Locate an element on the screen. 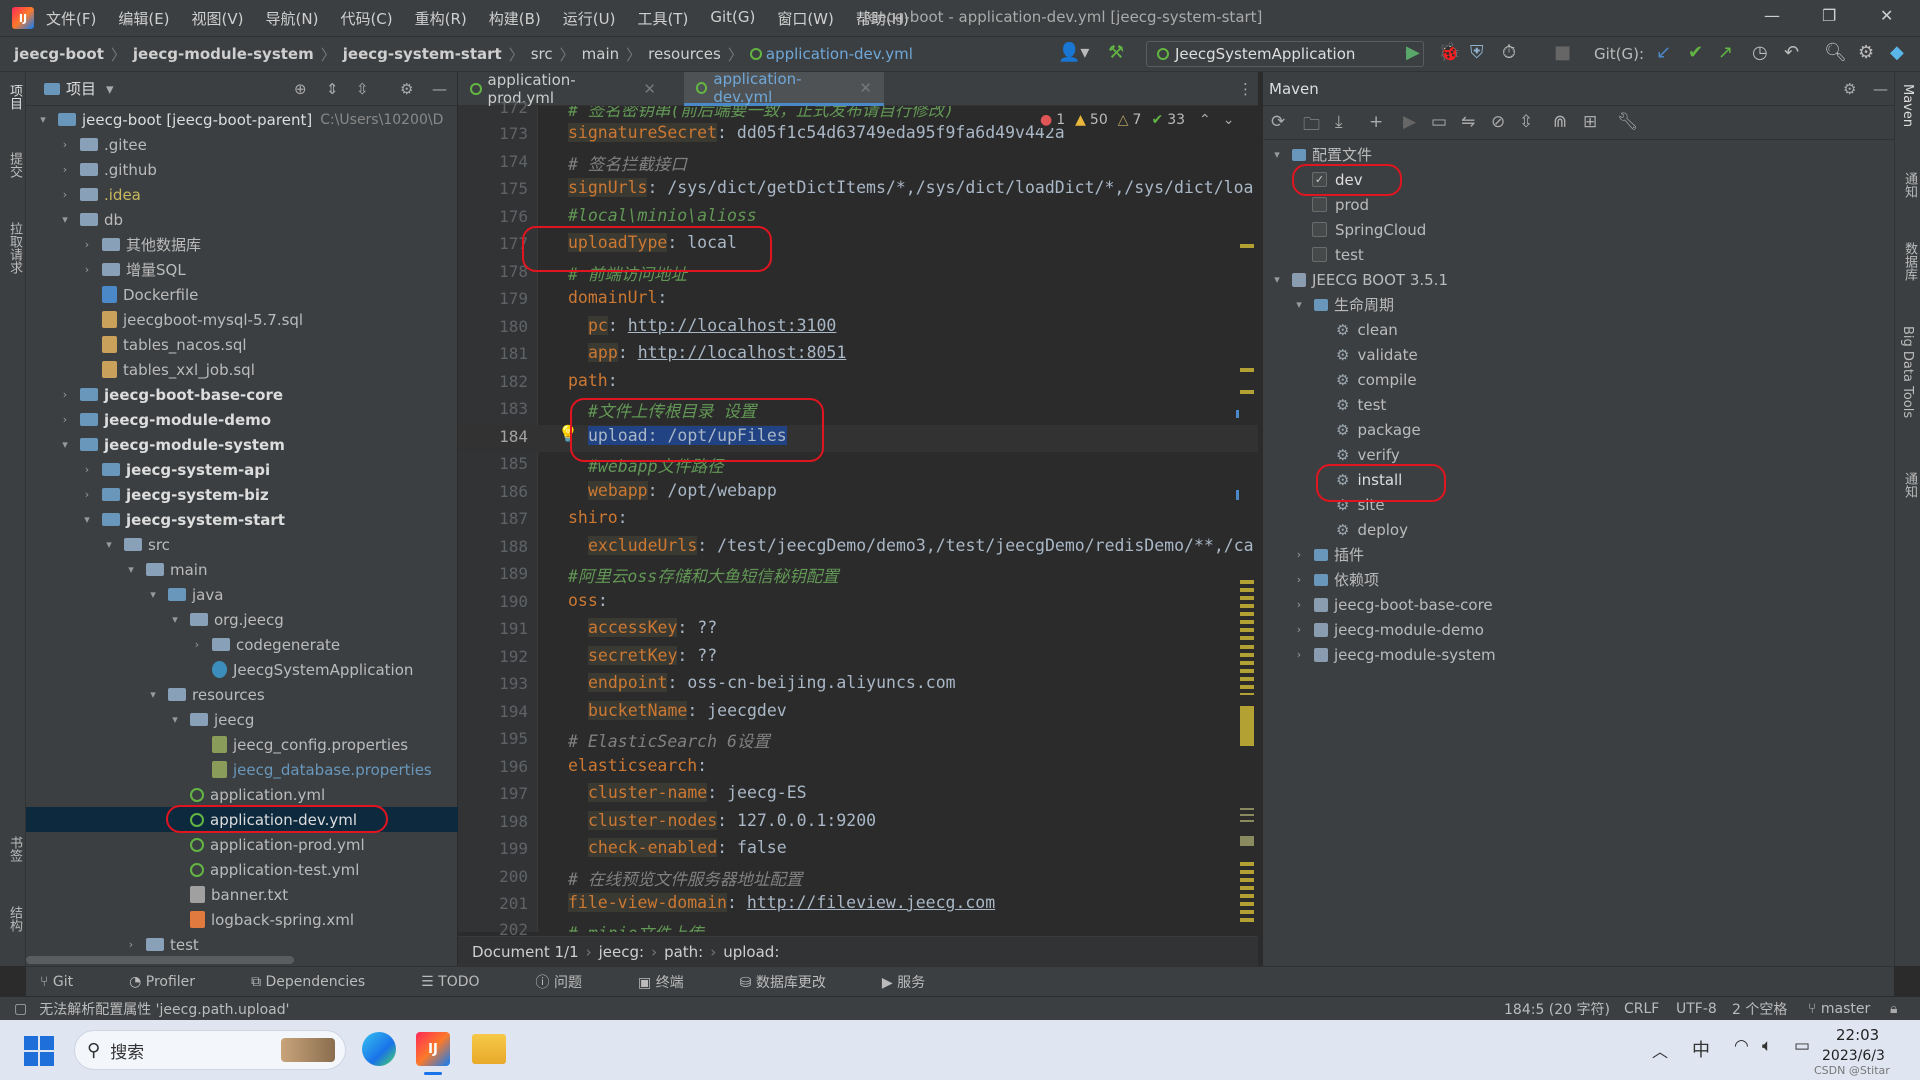 The width and height of the screenshot is (1920, 1080). tree-item: logback-spring.xml is located at coordinates (272, 919).